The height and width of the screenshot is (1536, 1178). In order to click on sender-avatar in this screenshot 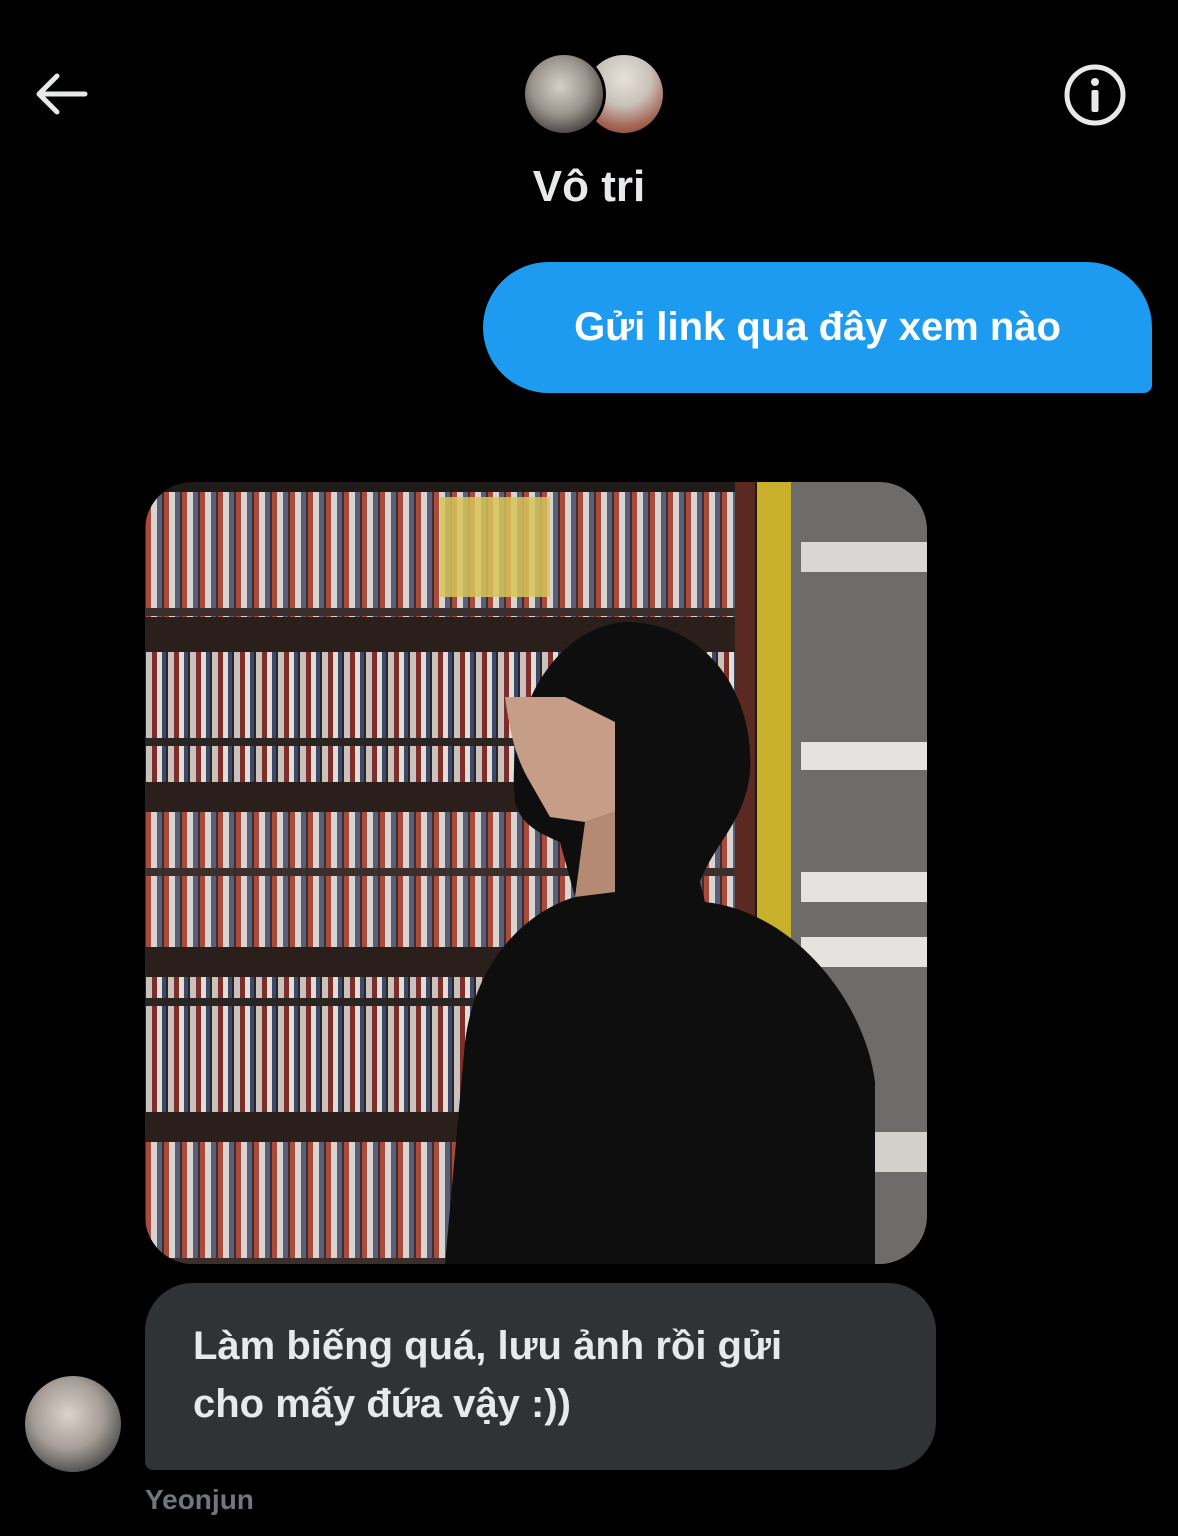, I will do `click(73, 1424)`.